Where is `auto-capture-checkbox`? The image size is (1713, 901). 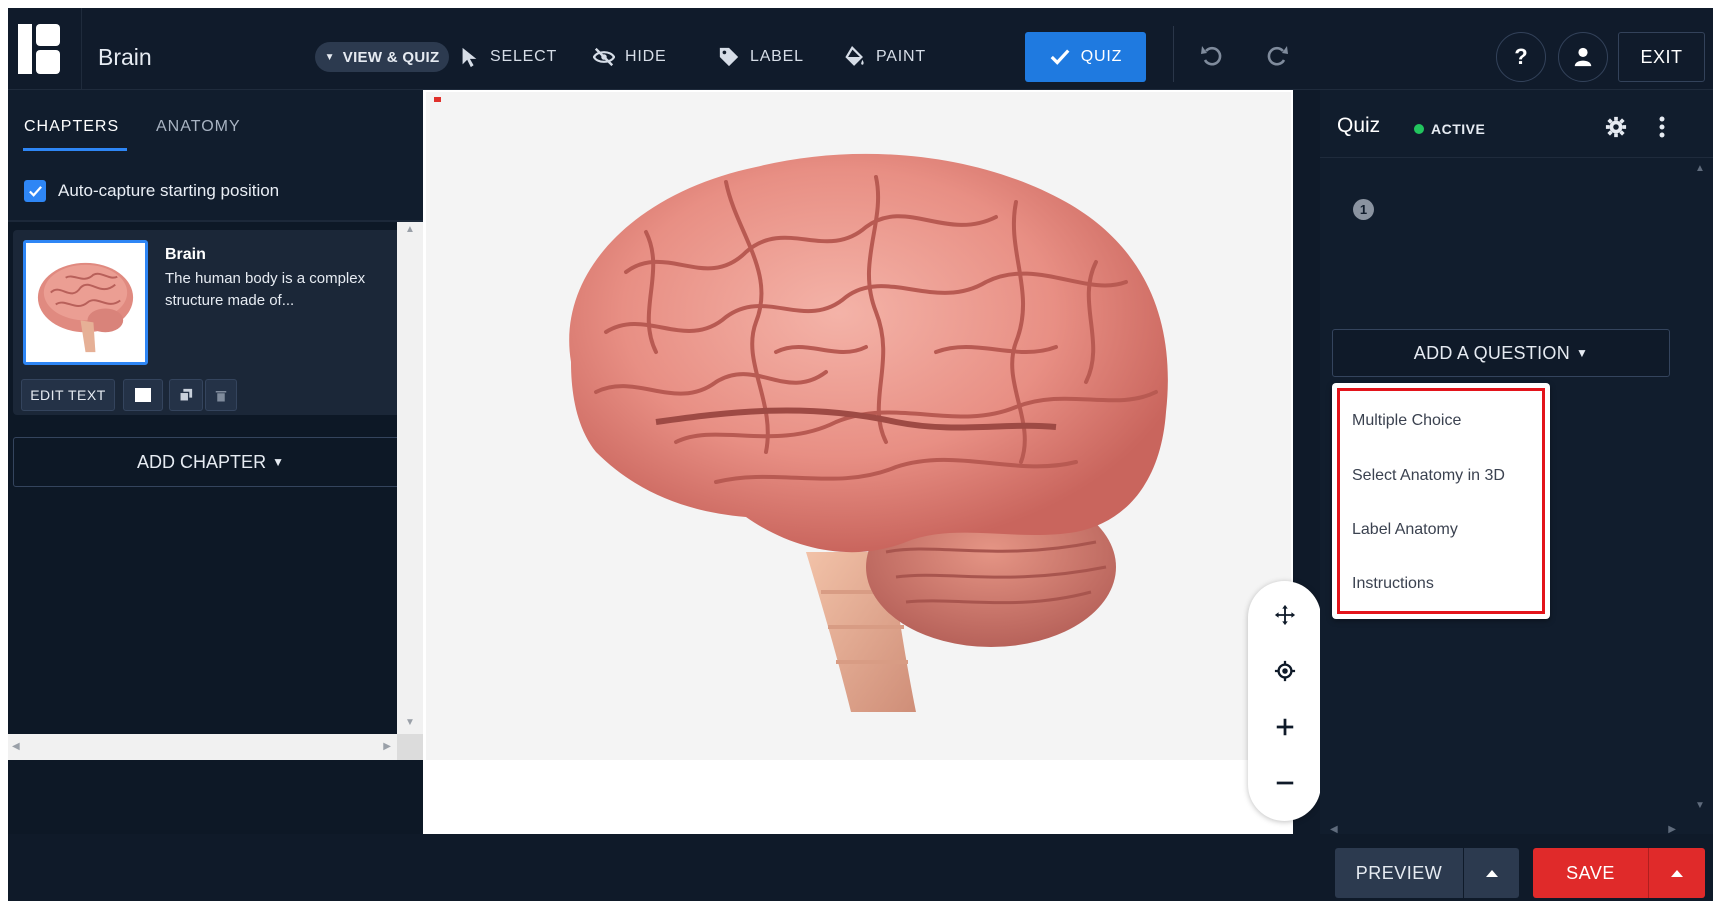 auto-capture-checkbox is located at coordinates (35, 191).